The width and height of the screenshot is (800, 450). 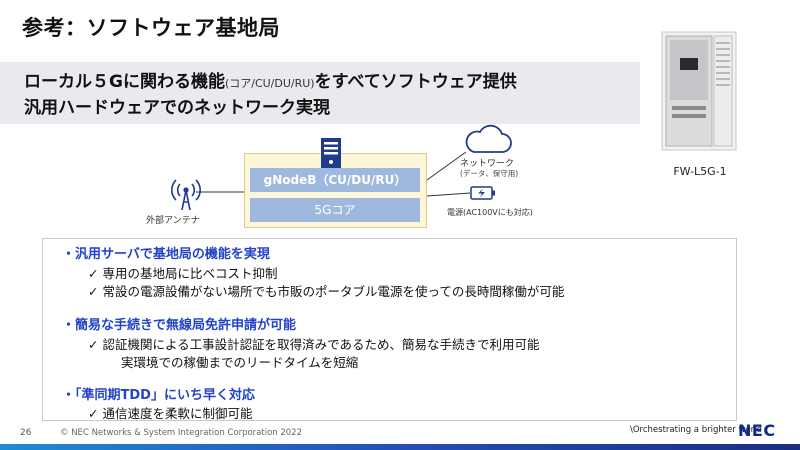 What do you see at coordinates (326, 291) in the screenshot?
I see `section-1-item-2: ✓ 常設の電源設備がない場所でも市販のポータブル電源を使っての長時間稼働が可能` at bounding box center [326, 291].